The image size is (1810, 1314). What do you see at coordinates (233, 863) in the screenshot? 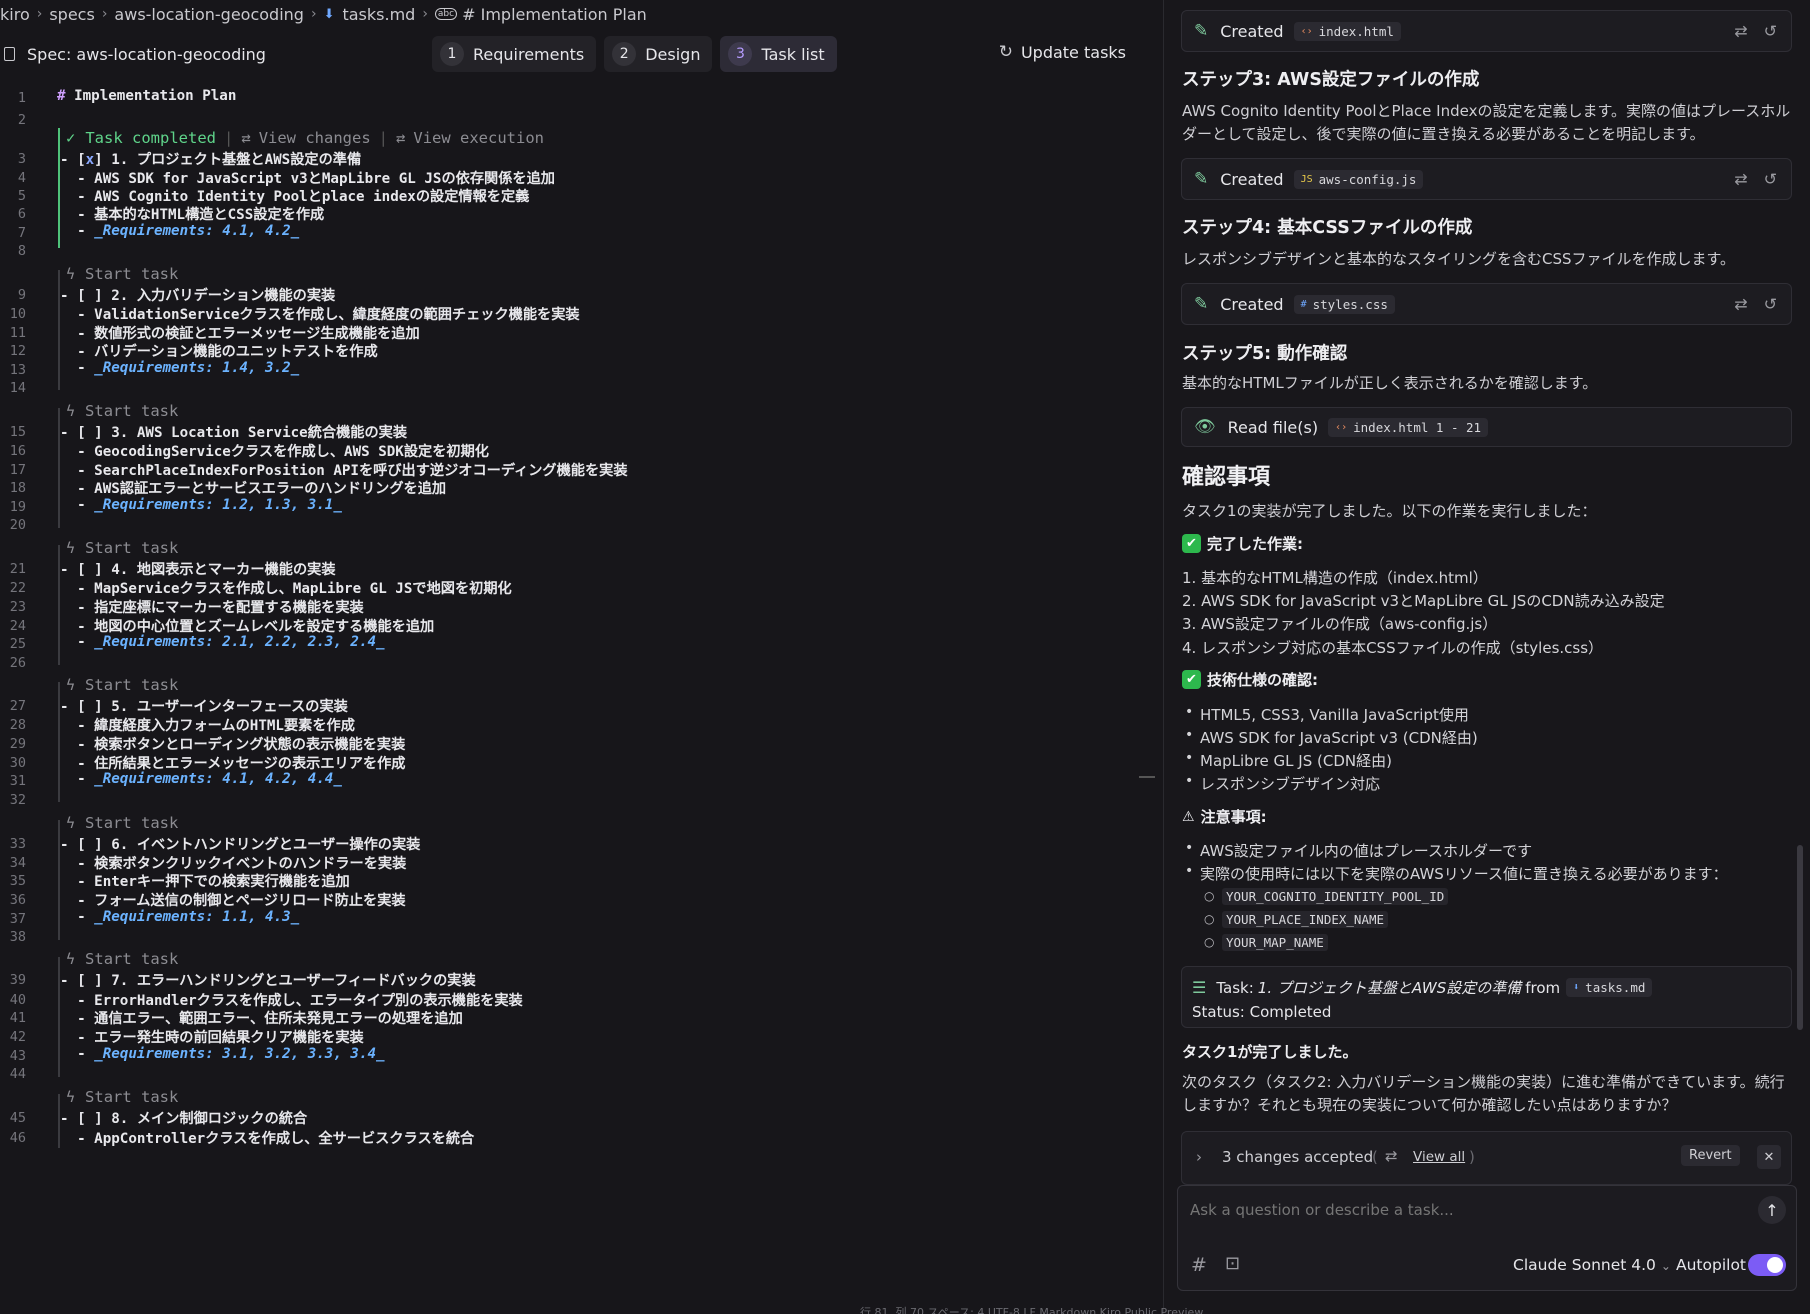
I see `code-line: - 検索ボタンクリックイベントのハンドラーを実装` at bounding box center [233, 863].